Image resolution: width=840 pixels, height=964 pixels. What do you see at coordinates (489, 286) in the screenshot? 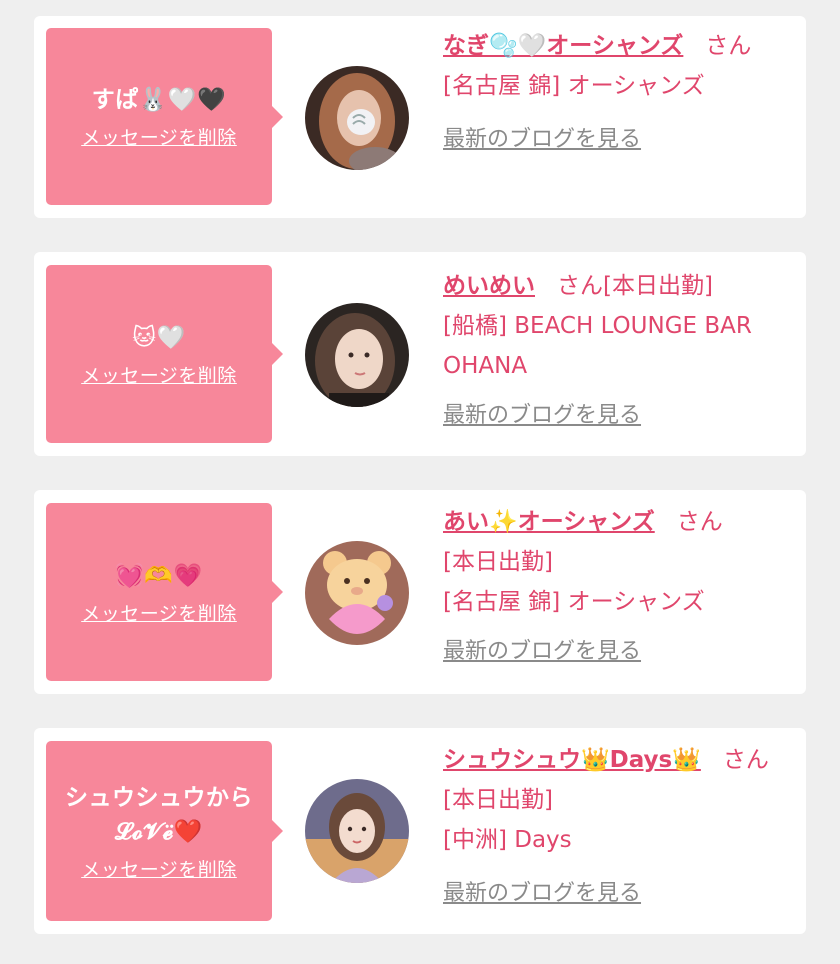
I see `cast-name-link: めいめい` at bounding box center [489, 286].